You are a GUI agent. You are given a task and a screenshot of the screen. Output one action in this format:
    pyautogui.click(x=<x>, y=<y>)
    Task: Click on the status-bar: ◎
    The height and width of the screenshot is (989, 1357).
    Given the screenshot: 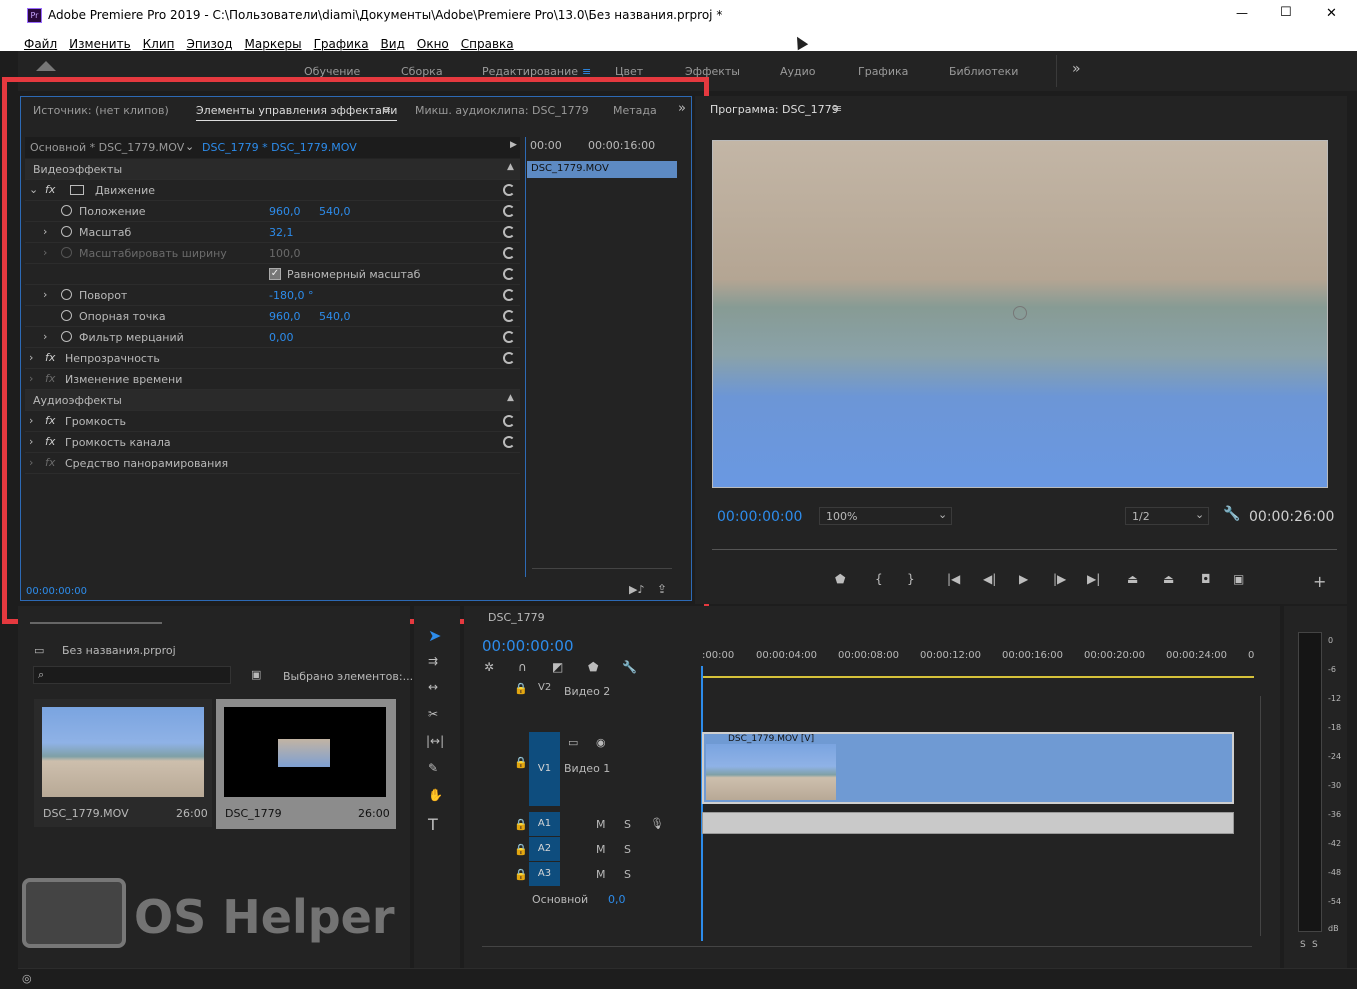 What is the action you would take?
    pyautogui.click(x=687, y=978)
    